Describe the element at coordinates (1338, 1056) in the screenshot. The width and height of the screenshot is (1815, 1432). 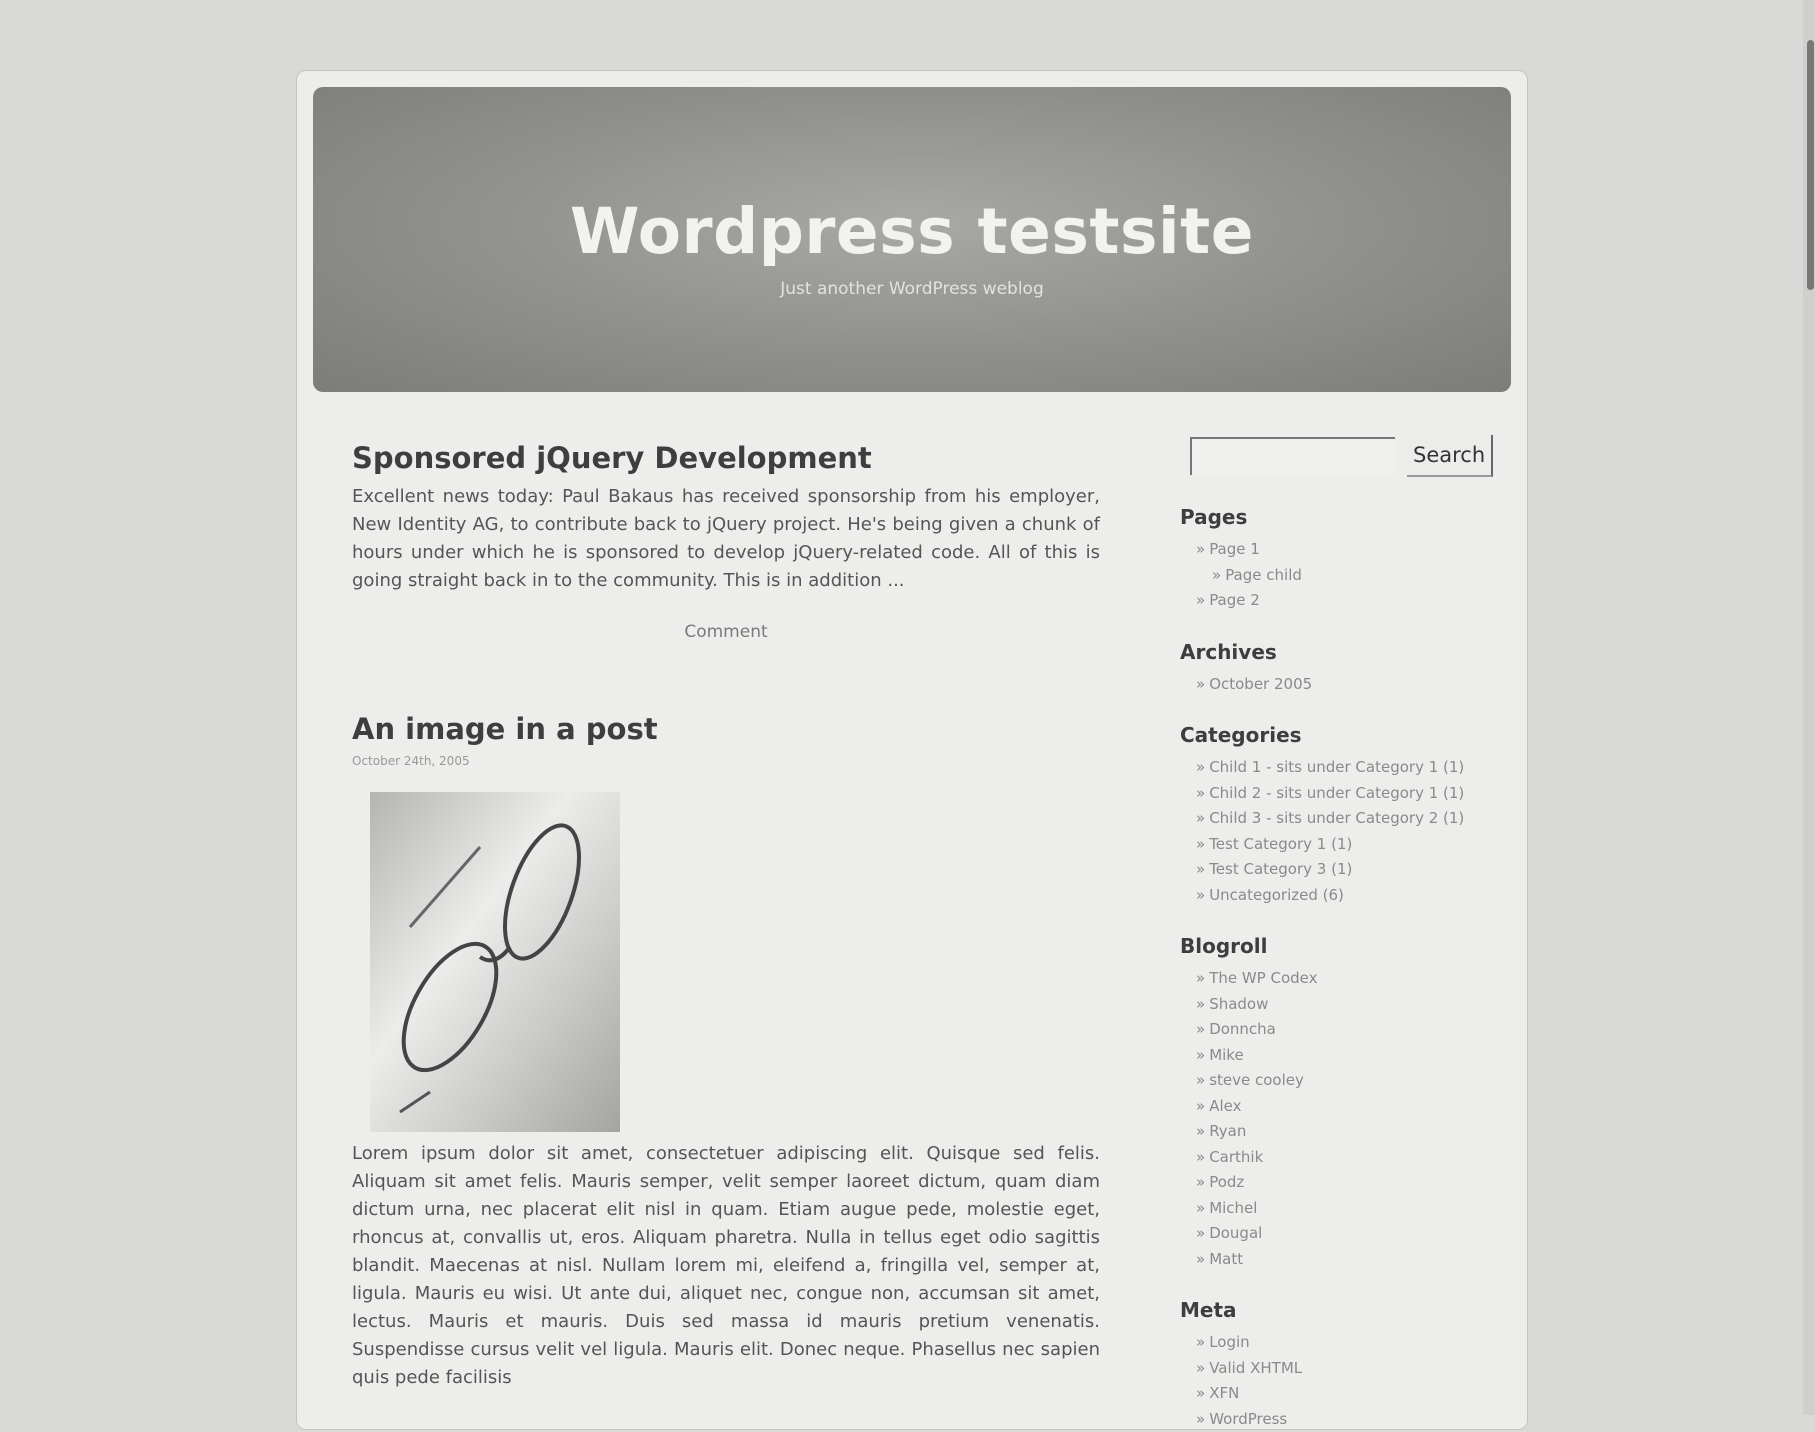
I see `blogroll-link: »Mike` at that location.